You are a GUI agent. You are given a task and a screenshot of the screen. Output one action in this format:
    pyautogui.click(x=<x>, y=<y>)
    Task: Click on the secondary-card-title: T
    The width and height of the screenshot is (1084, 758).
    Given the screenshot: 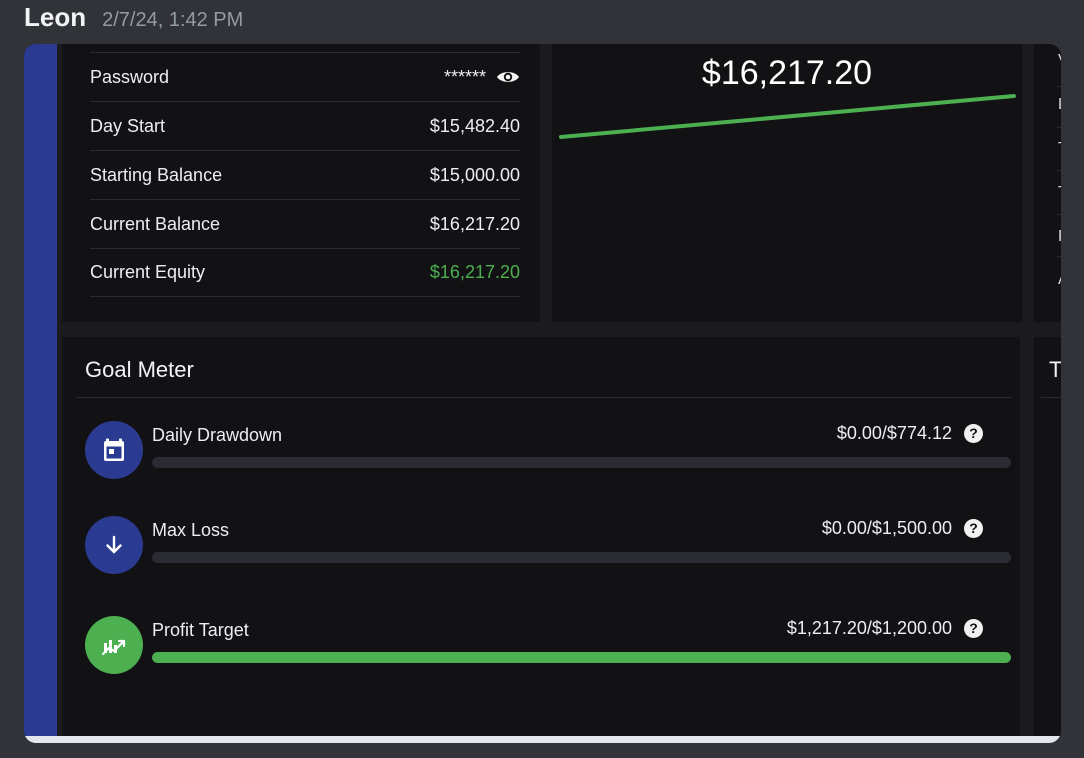 What is the action you would take?
    pyautogui.click(x=1055, y=369)
    